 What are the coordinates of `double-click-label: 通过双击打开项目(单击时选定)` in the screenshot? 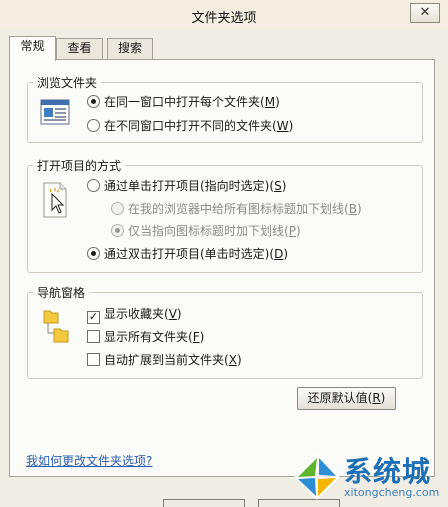 It's located at (187, 254).